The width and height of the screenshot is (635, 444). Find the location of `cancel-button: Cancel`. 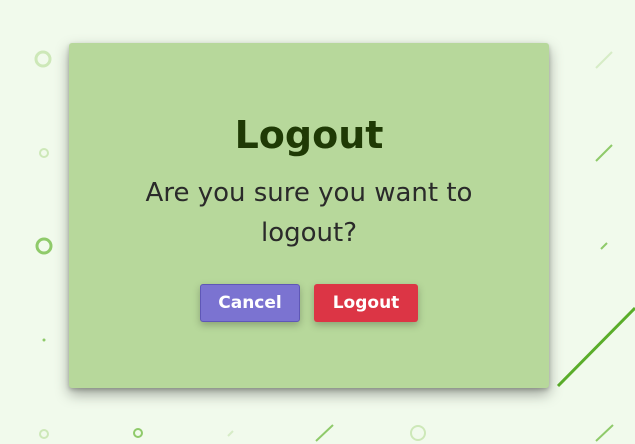

cancel-button: Cancel is located at coordinates (250, 303).